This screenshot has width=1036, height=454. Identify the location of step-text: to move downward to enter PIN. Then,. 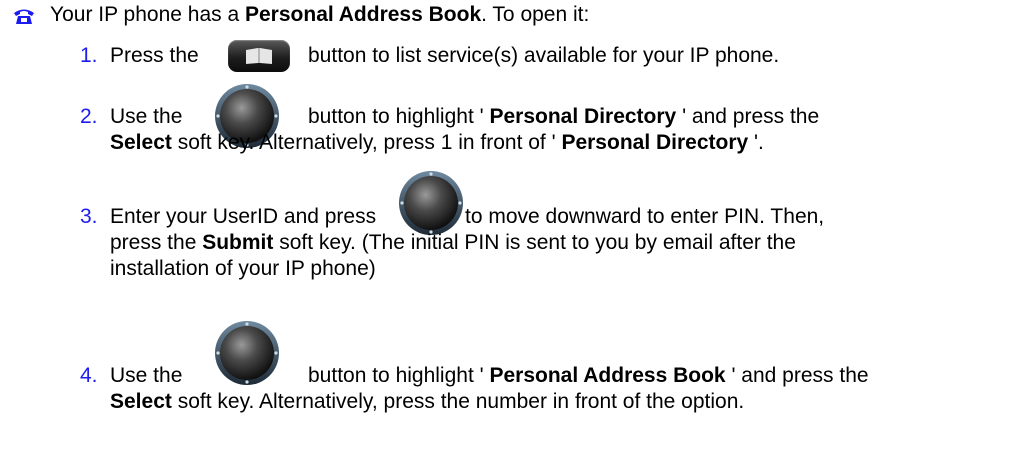
(645, 216).